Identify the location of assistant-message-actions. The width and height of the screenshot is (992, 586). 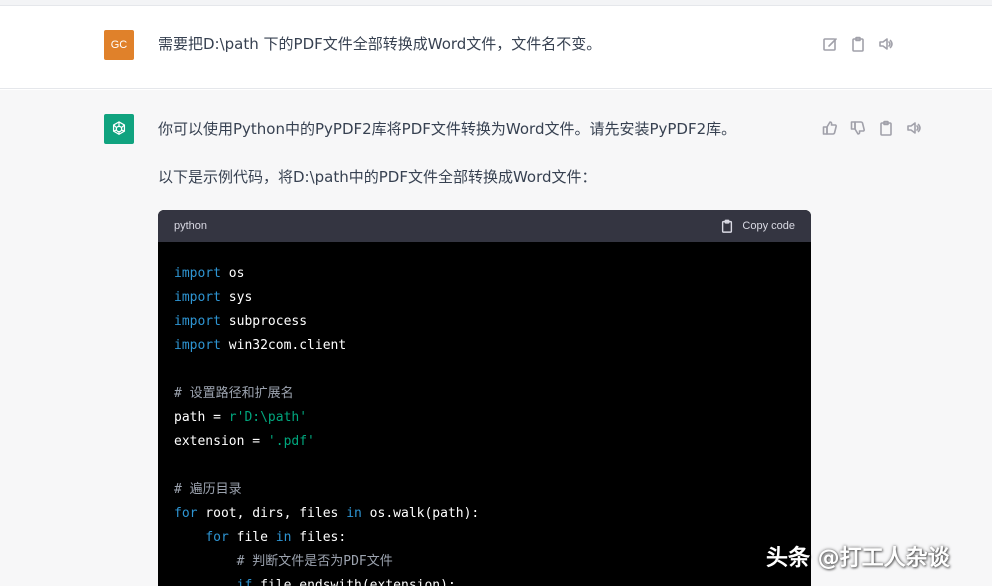
(872, 128).